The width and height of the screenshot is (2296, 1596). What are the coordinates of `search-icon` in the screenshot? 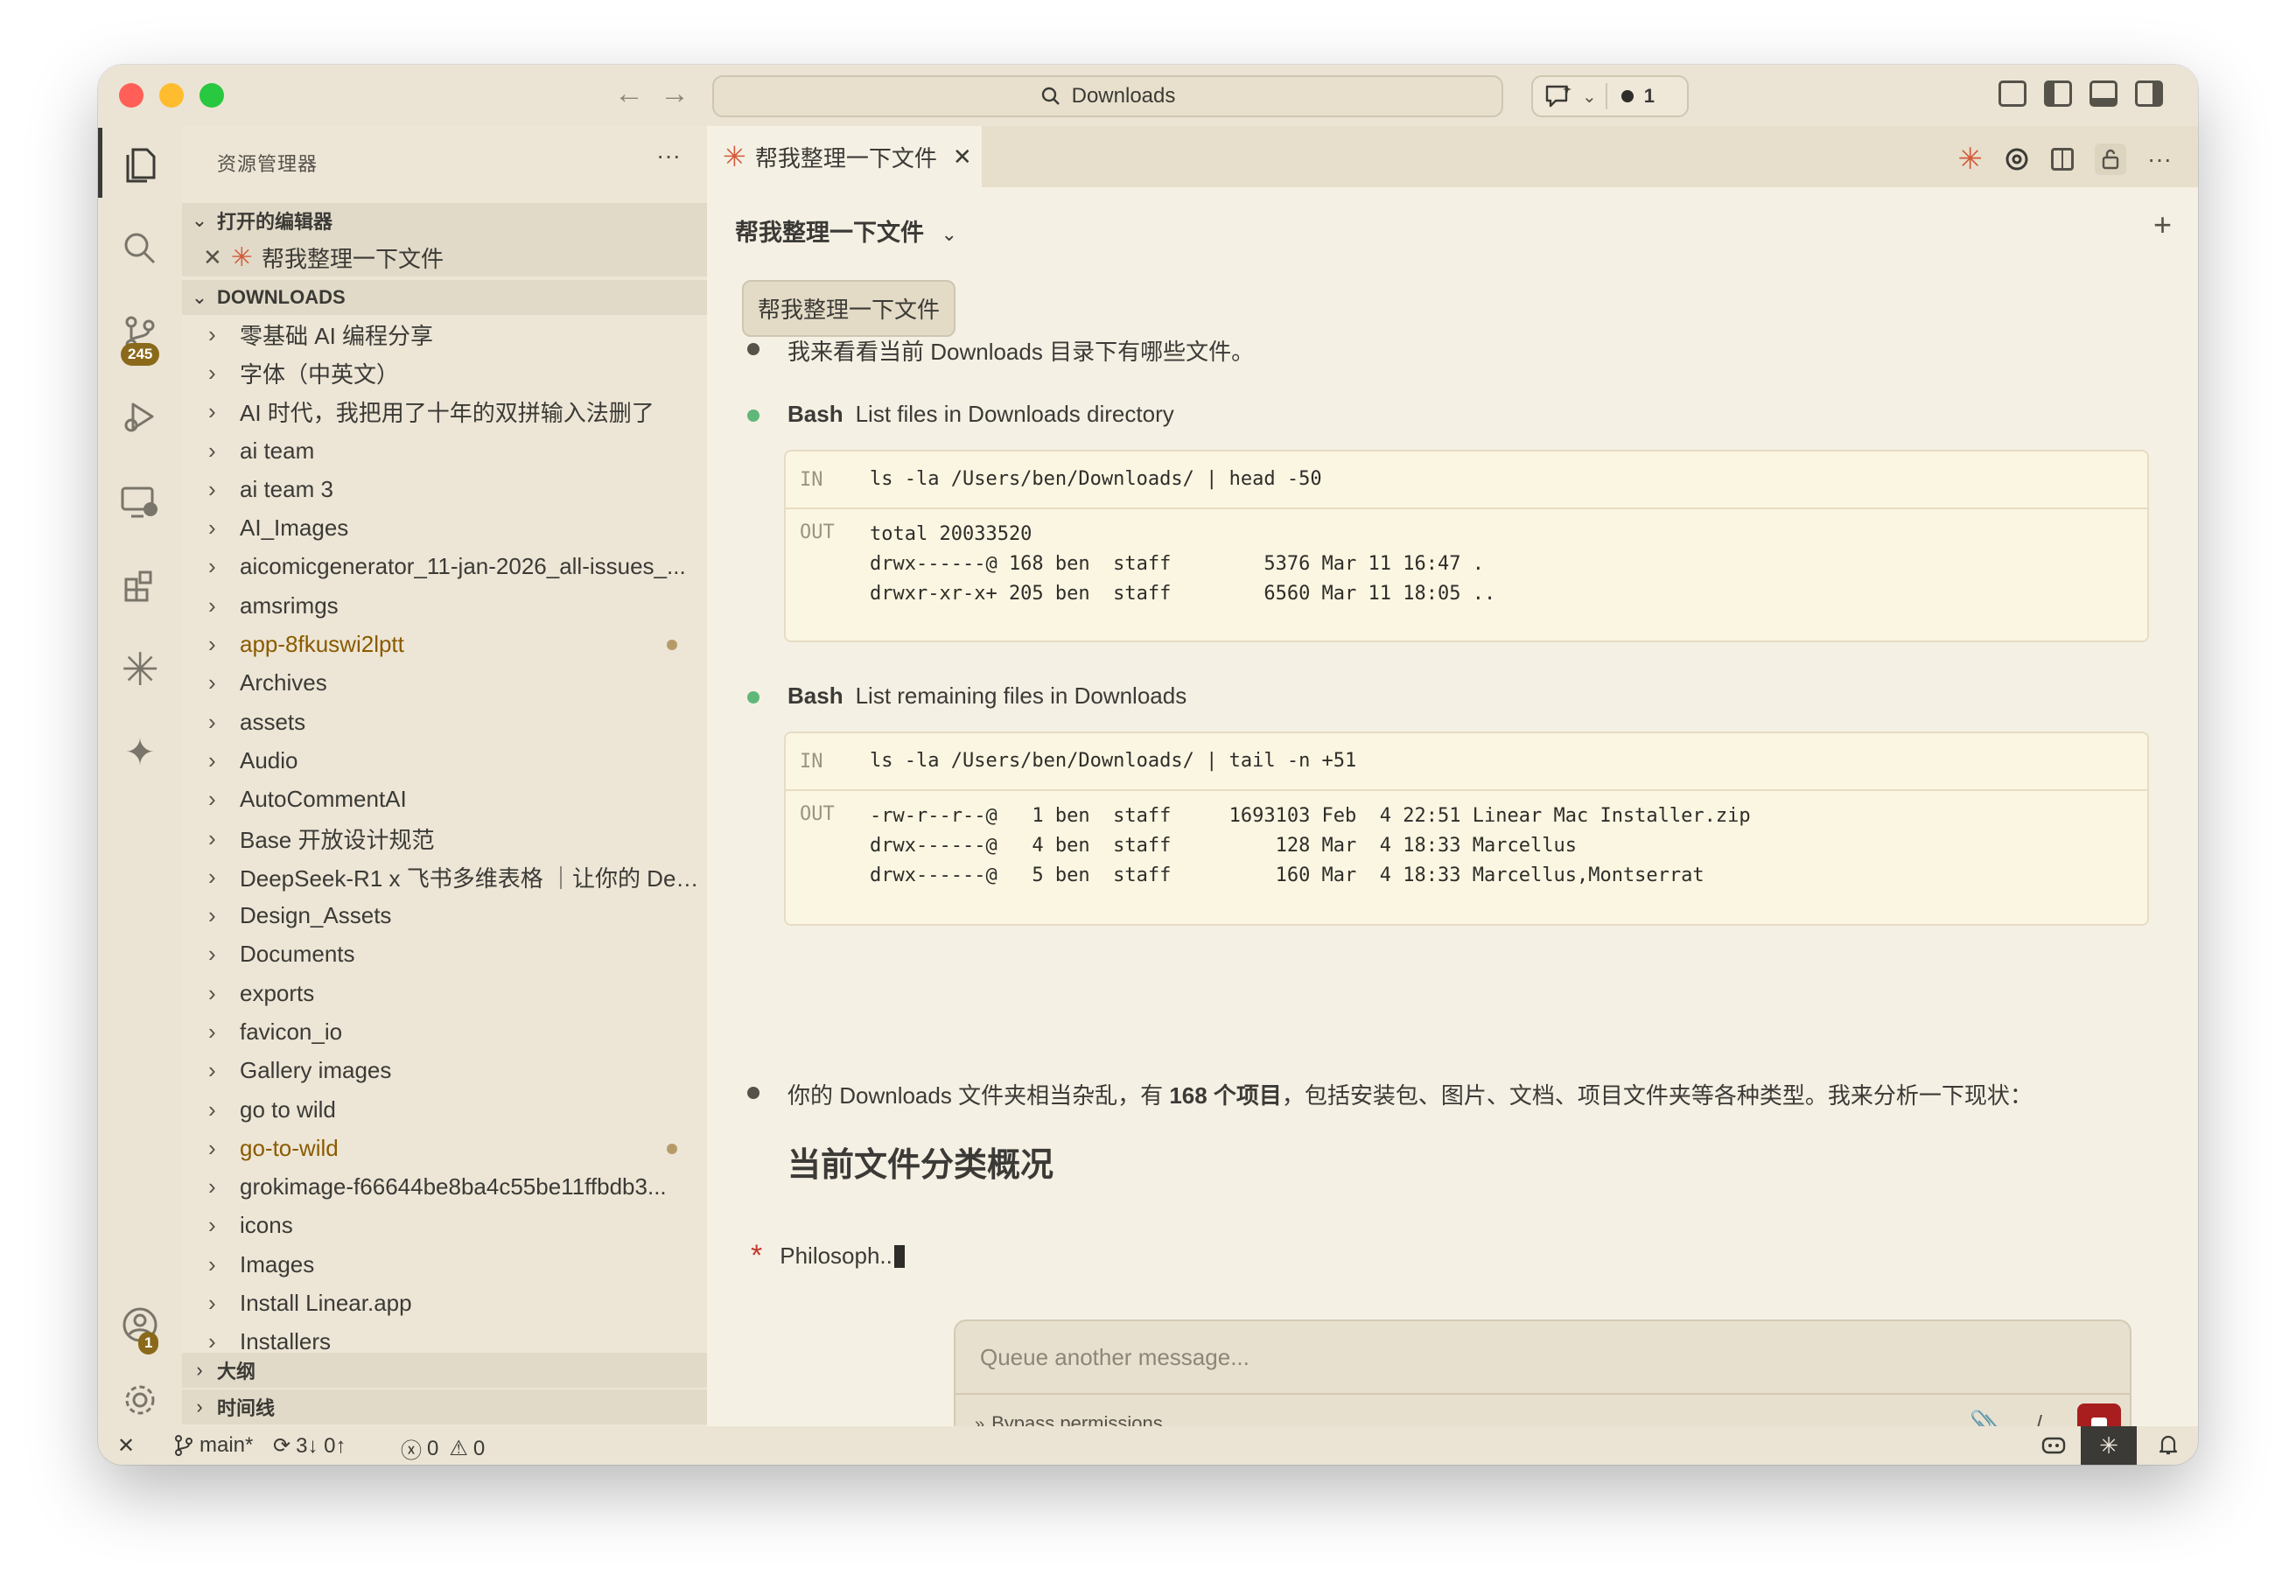 It's located at (140, 249).